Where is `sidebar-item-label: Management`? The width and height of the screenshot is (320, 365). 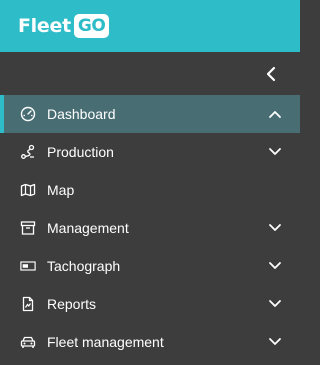
sidebar-item-label: Management is located at coordinates (88, 228).